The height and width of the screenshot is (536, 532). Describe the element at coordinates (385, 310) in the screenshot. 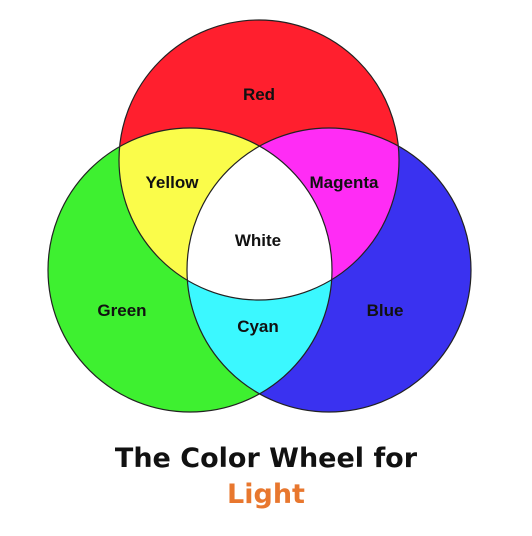

I see `label-blue: Blue` at that location.